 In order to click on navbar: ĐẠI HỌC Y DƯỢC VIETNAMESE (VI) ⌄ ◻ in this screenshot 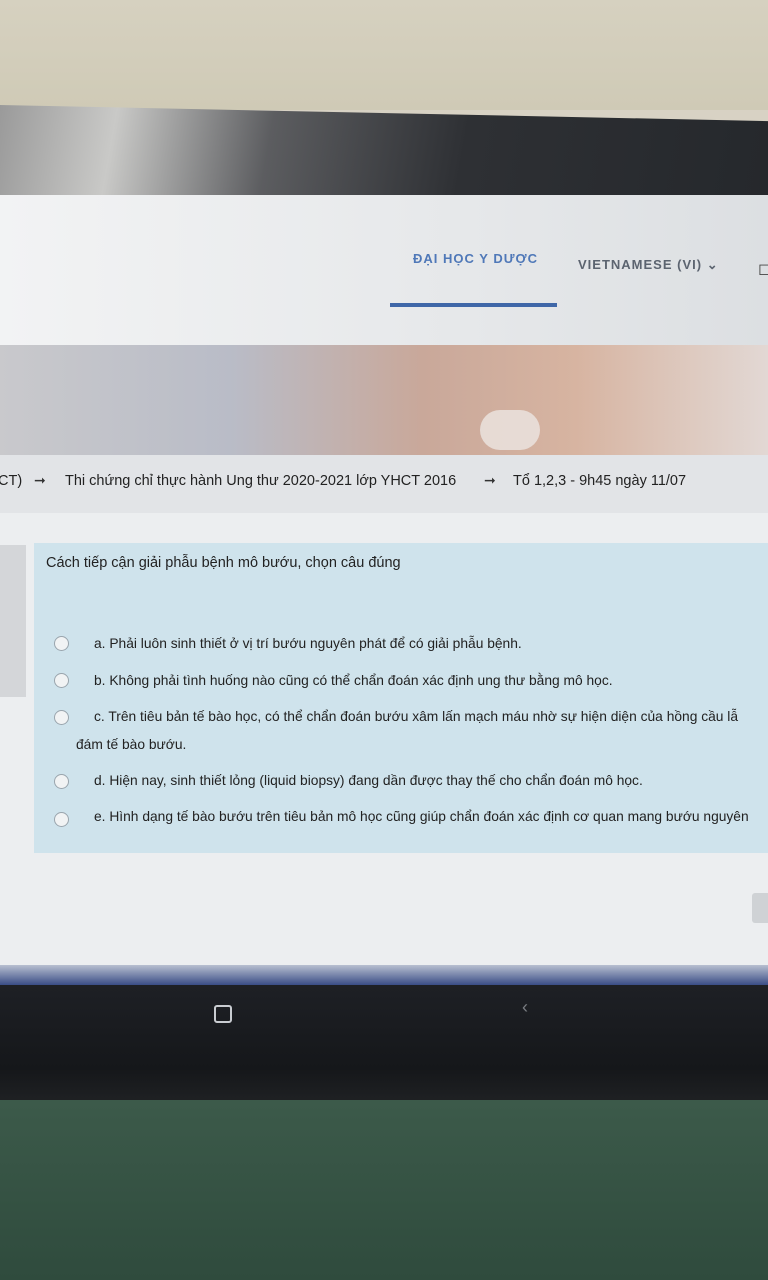, I will do `click(384, 270)`.